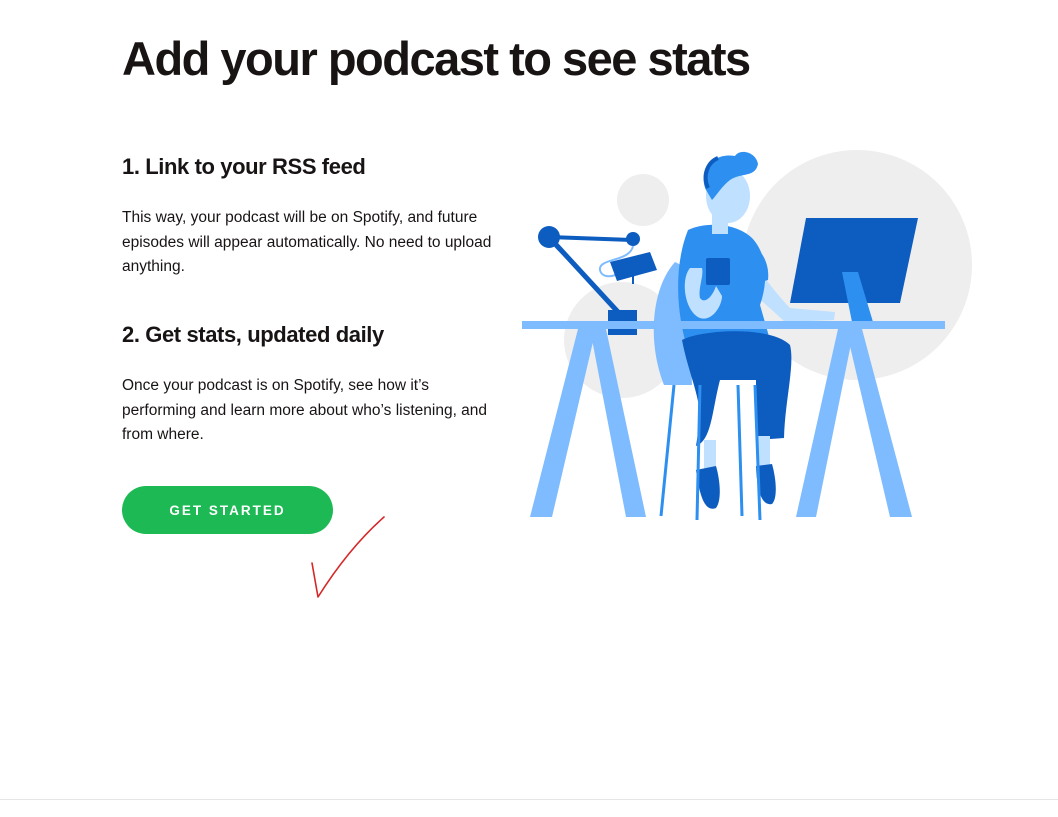 The image size is (1058, 817). Describe the element at coordinates (529, 799) in the screenshot. I see `footer-divider` at that location.